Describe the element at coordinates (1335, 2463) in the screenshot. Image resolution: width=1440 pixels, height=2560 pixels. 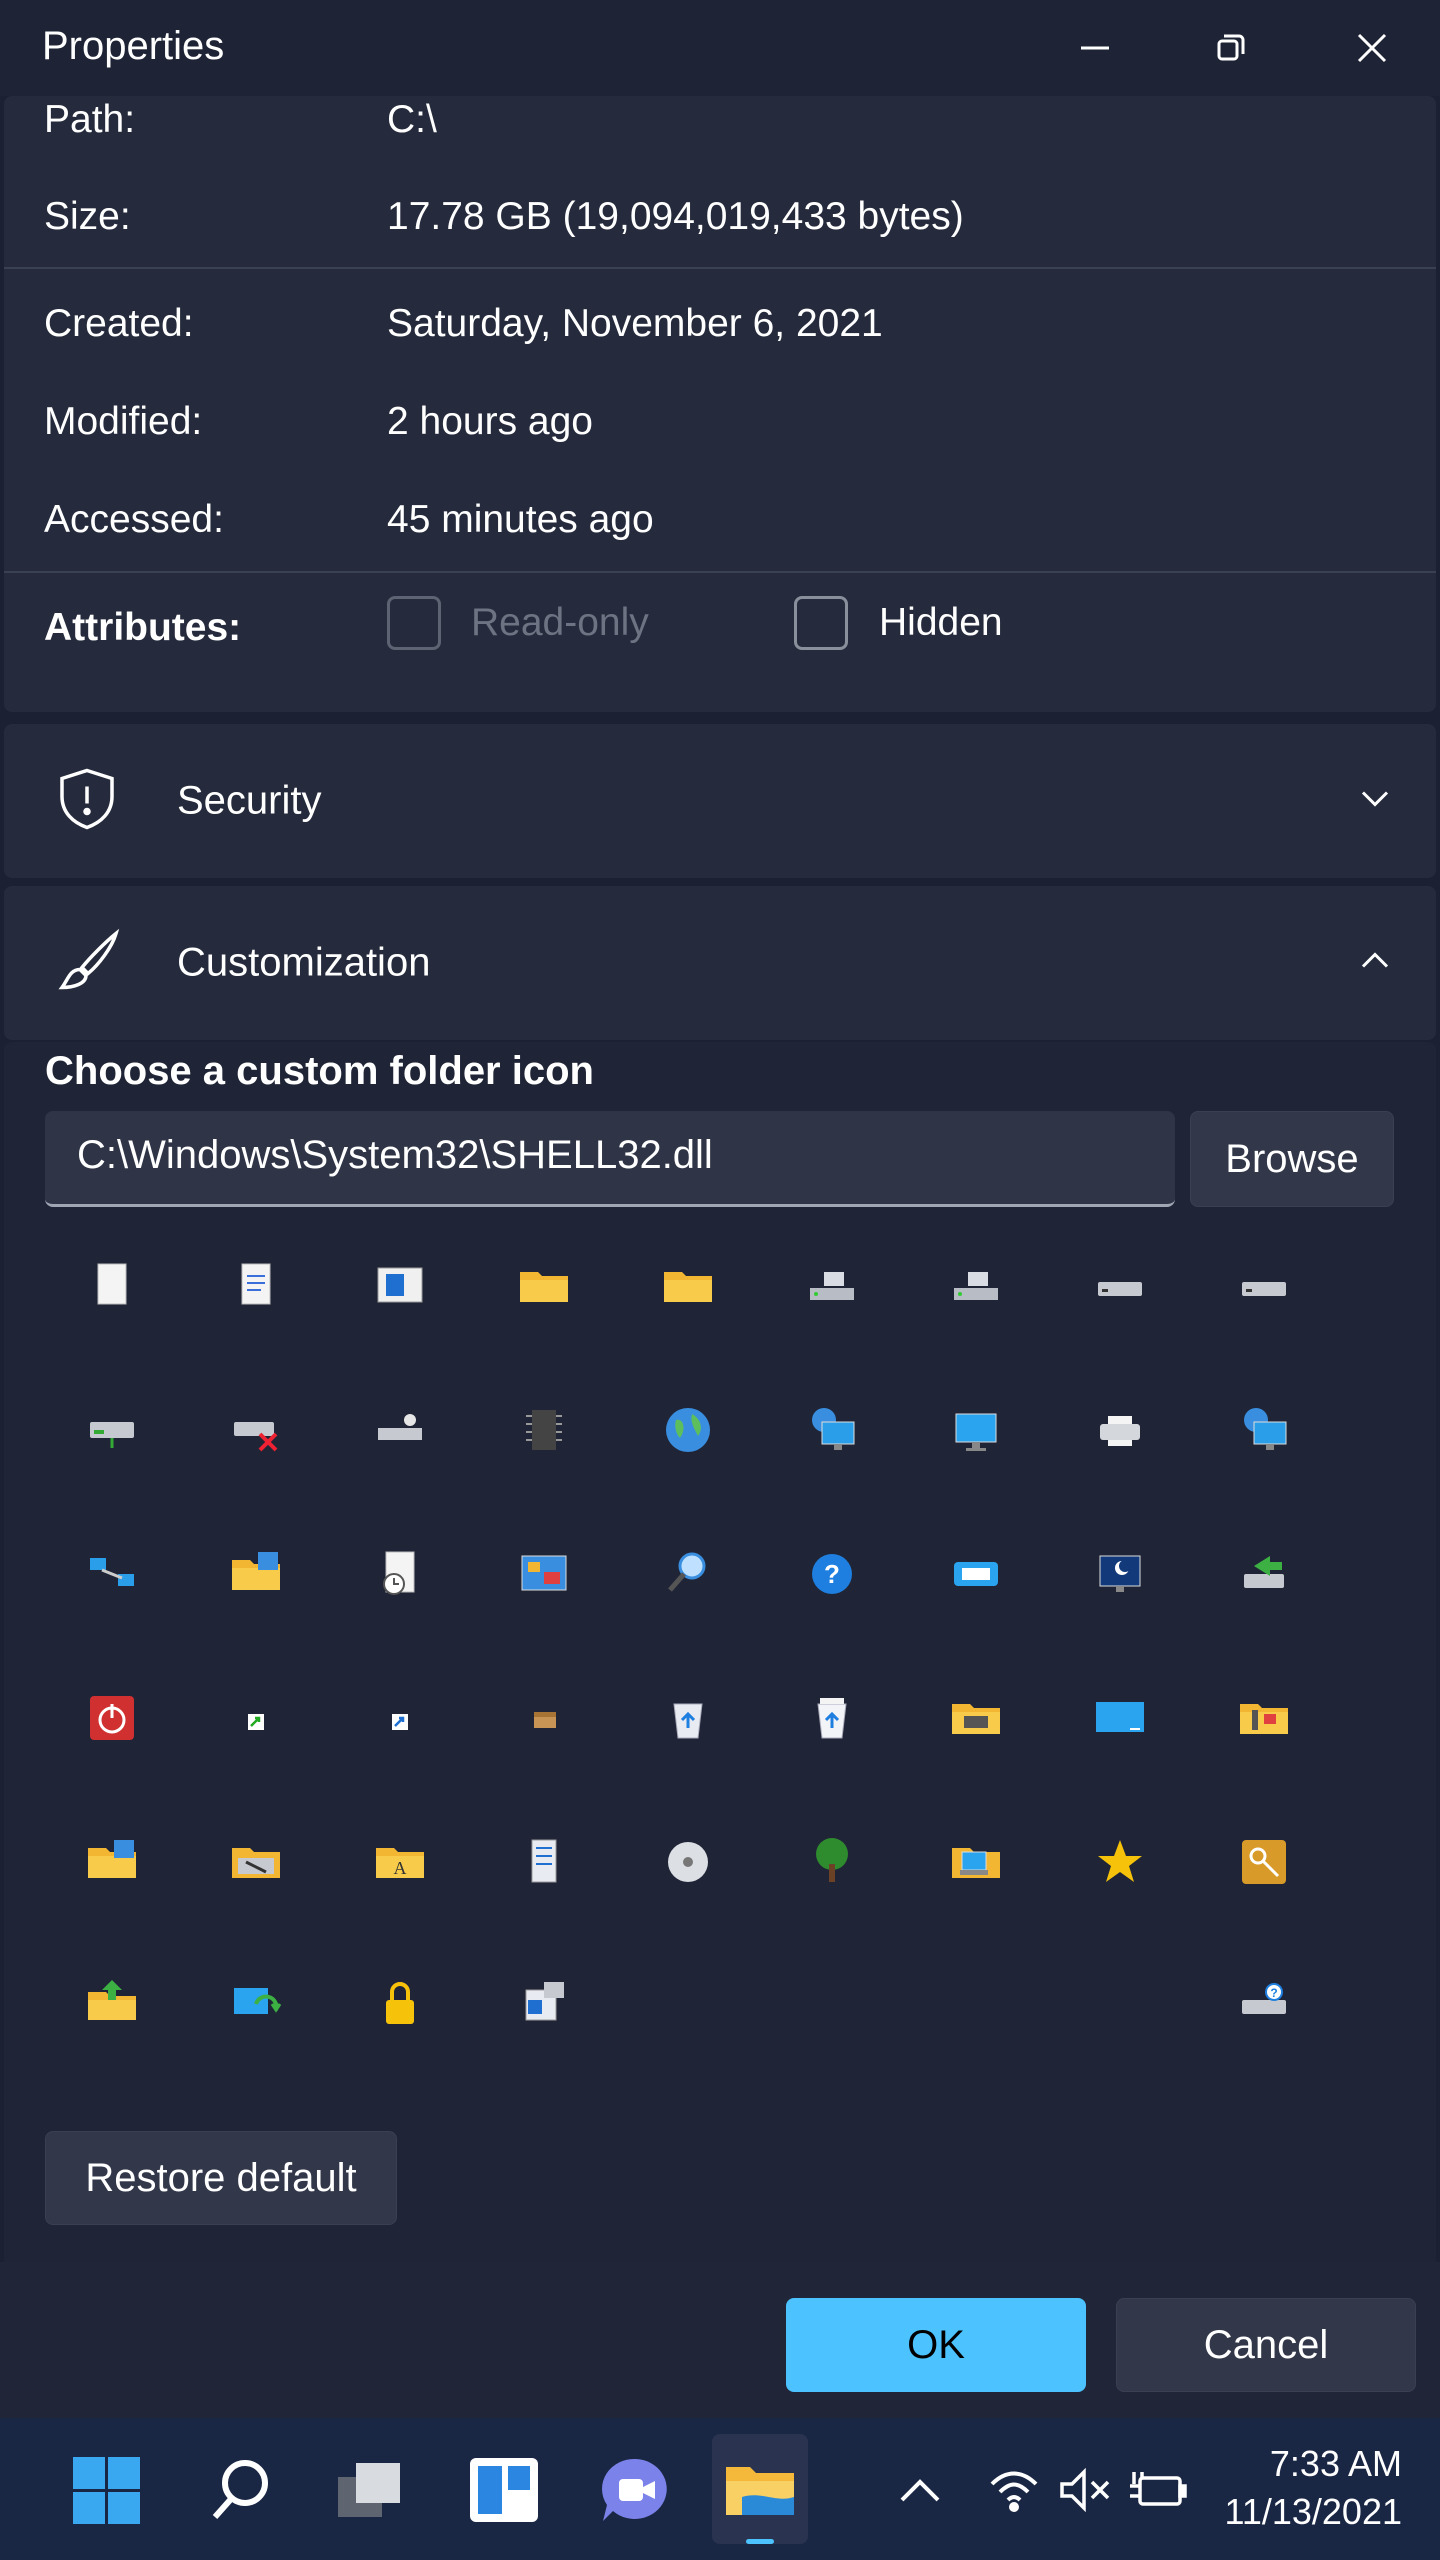
I see `clock-time: 7:33 AM` at that location.